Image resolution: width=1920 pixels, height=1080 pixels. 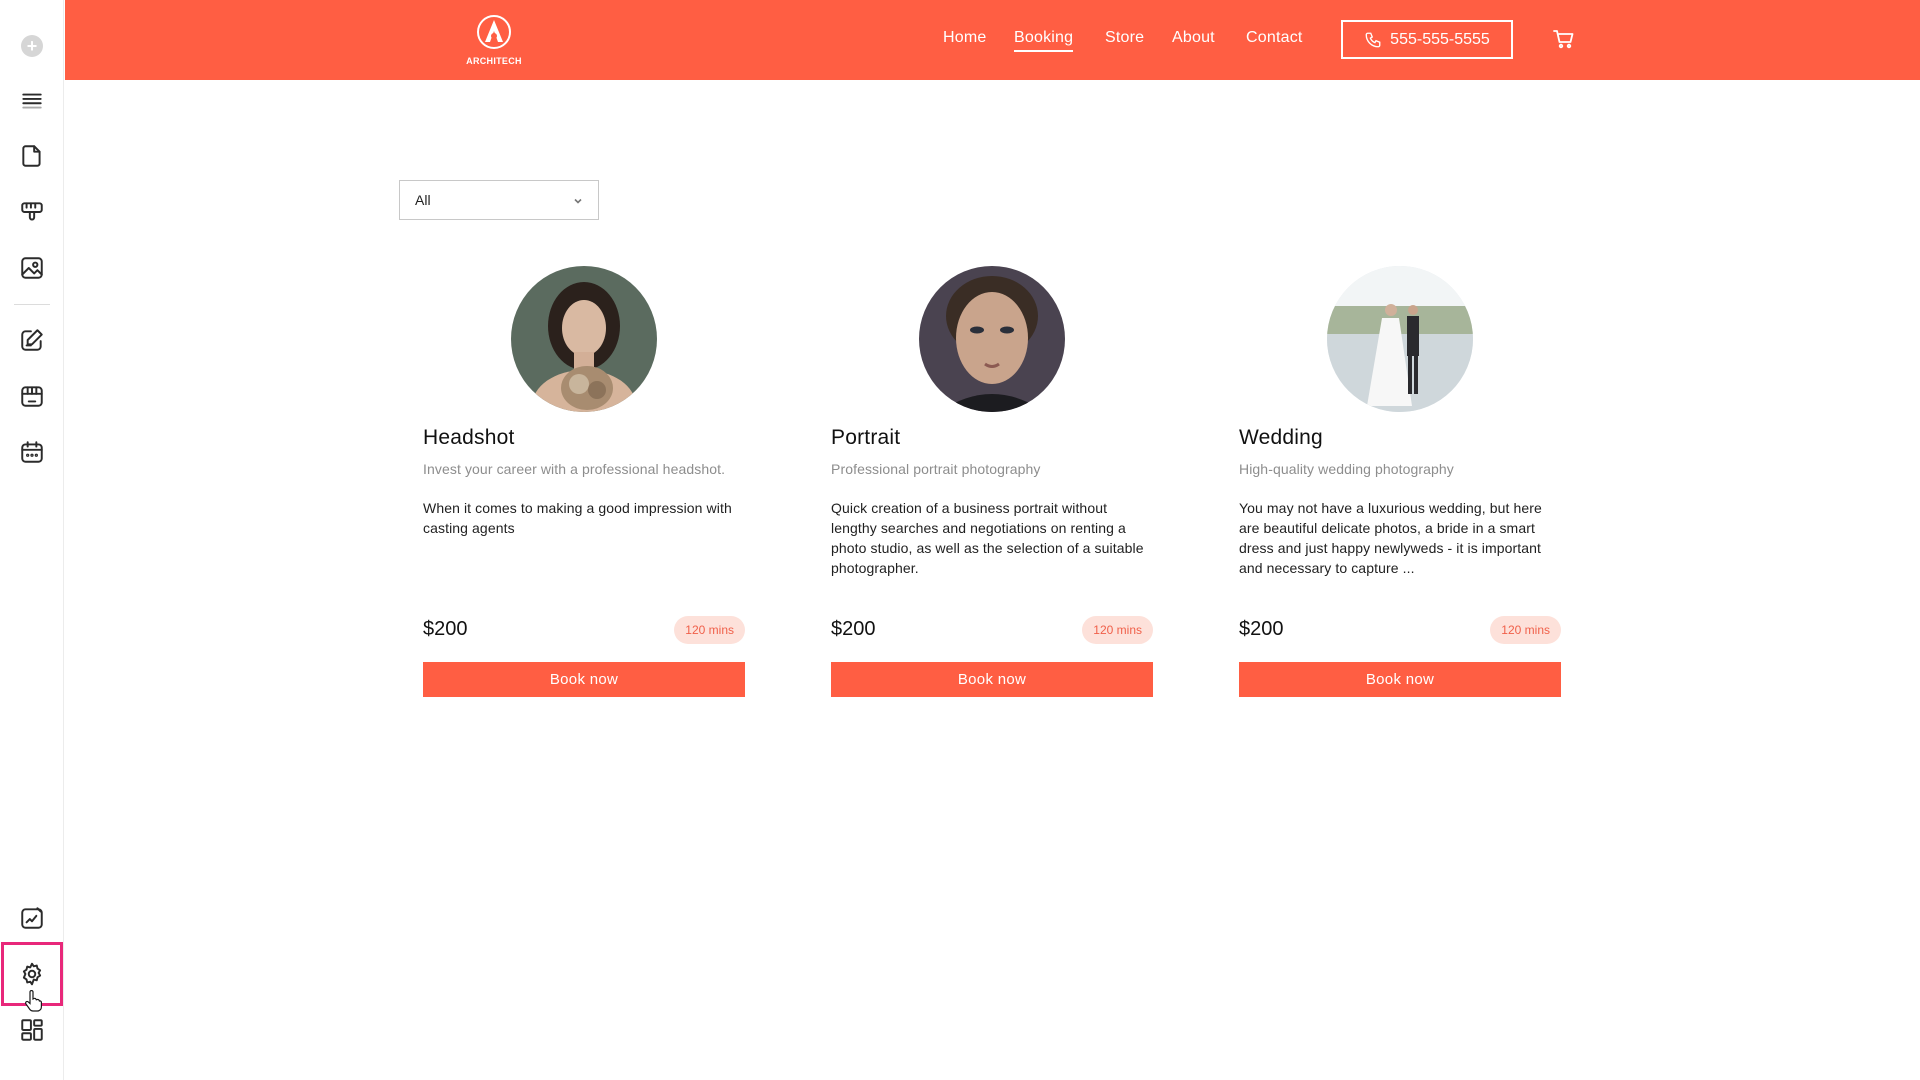 I want to click on cart-button, so click(x=1564, y=39).